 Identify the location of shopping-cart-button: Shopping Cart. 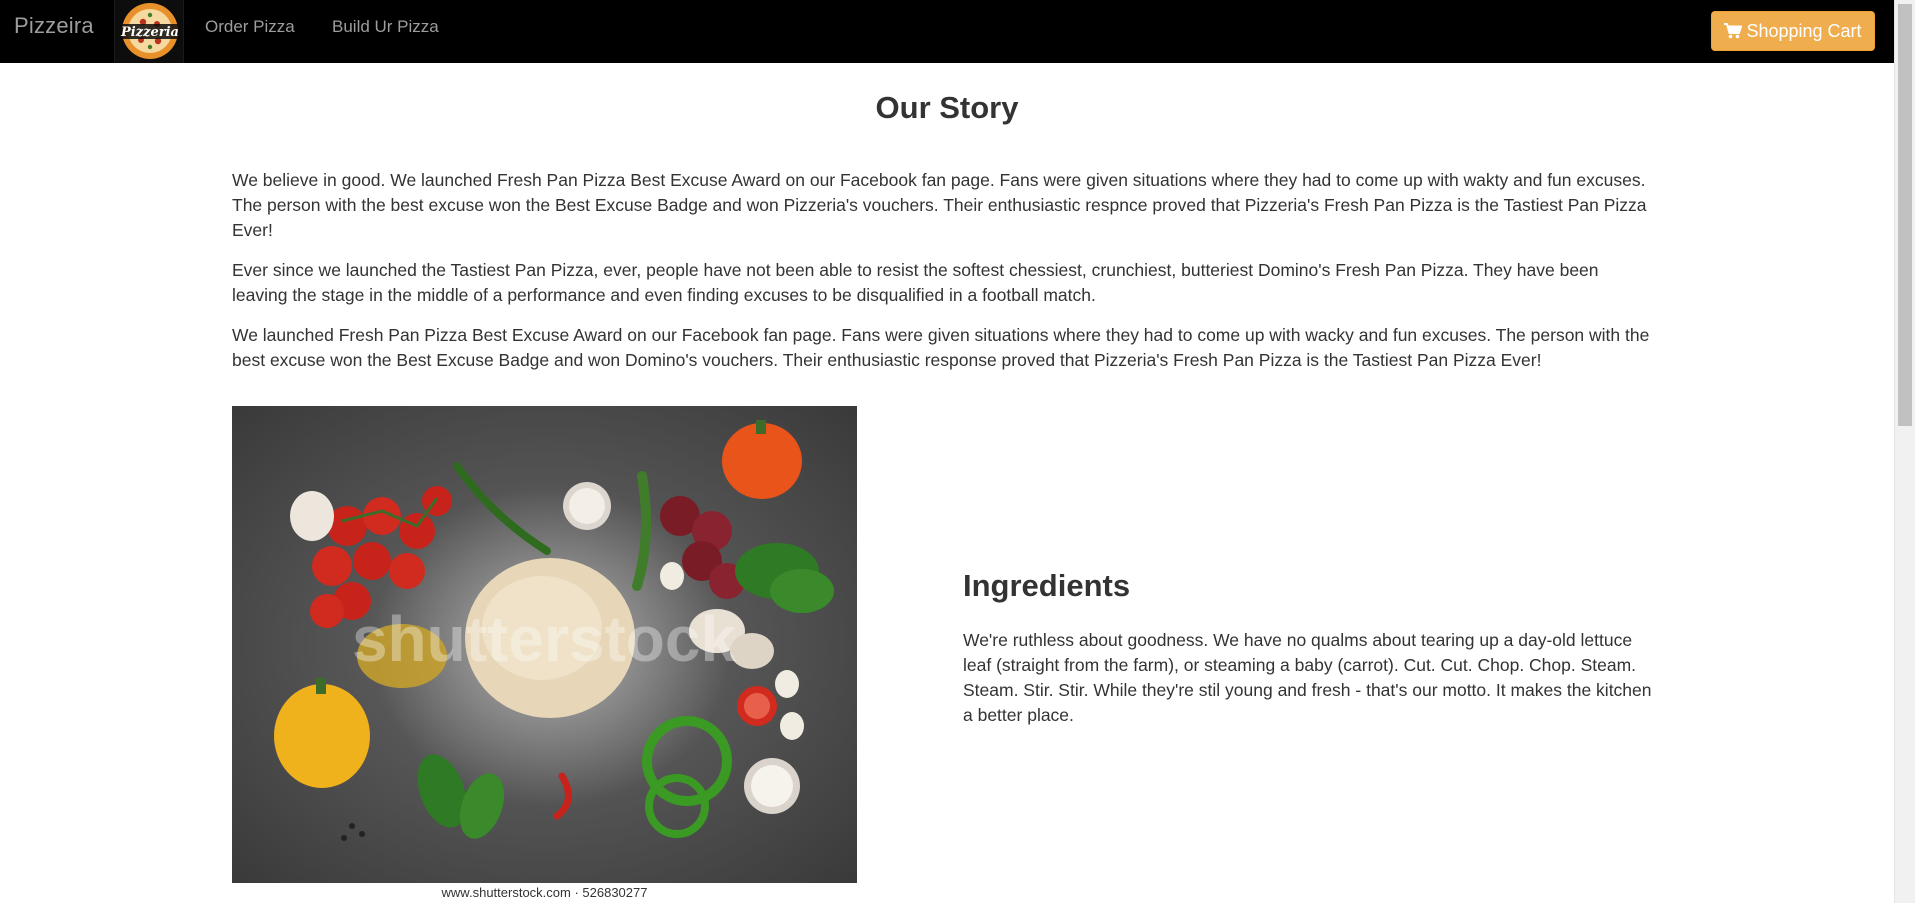
(1793, 31).